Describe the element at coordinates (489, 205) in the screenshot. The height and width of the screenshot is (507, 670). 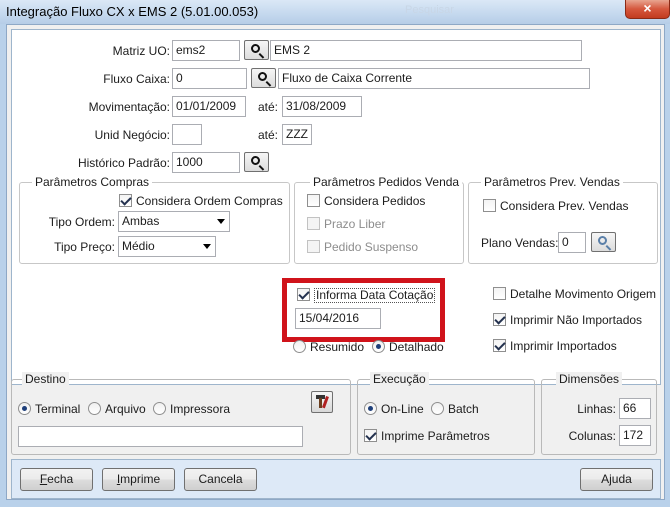
I see `considera-prev-vendas-checkbox` at that location.